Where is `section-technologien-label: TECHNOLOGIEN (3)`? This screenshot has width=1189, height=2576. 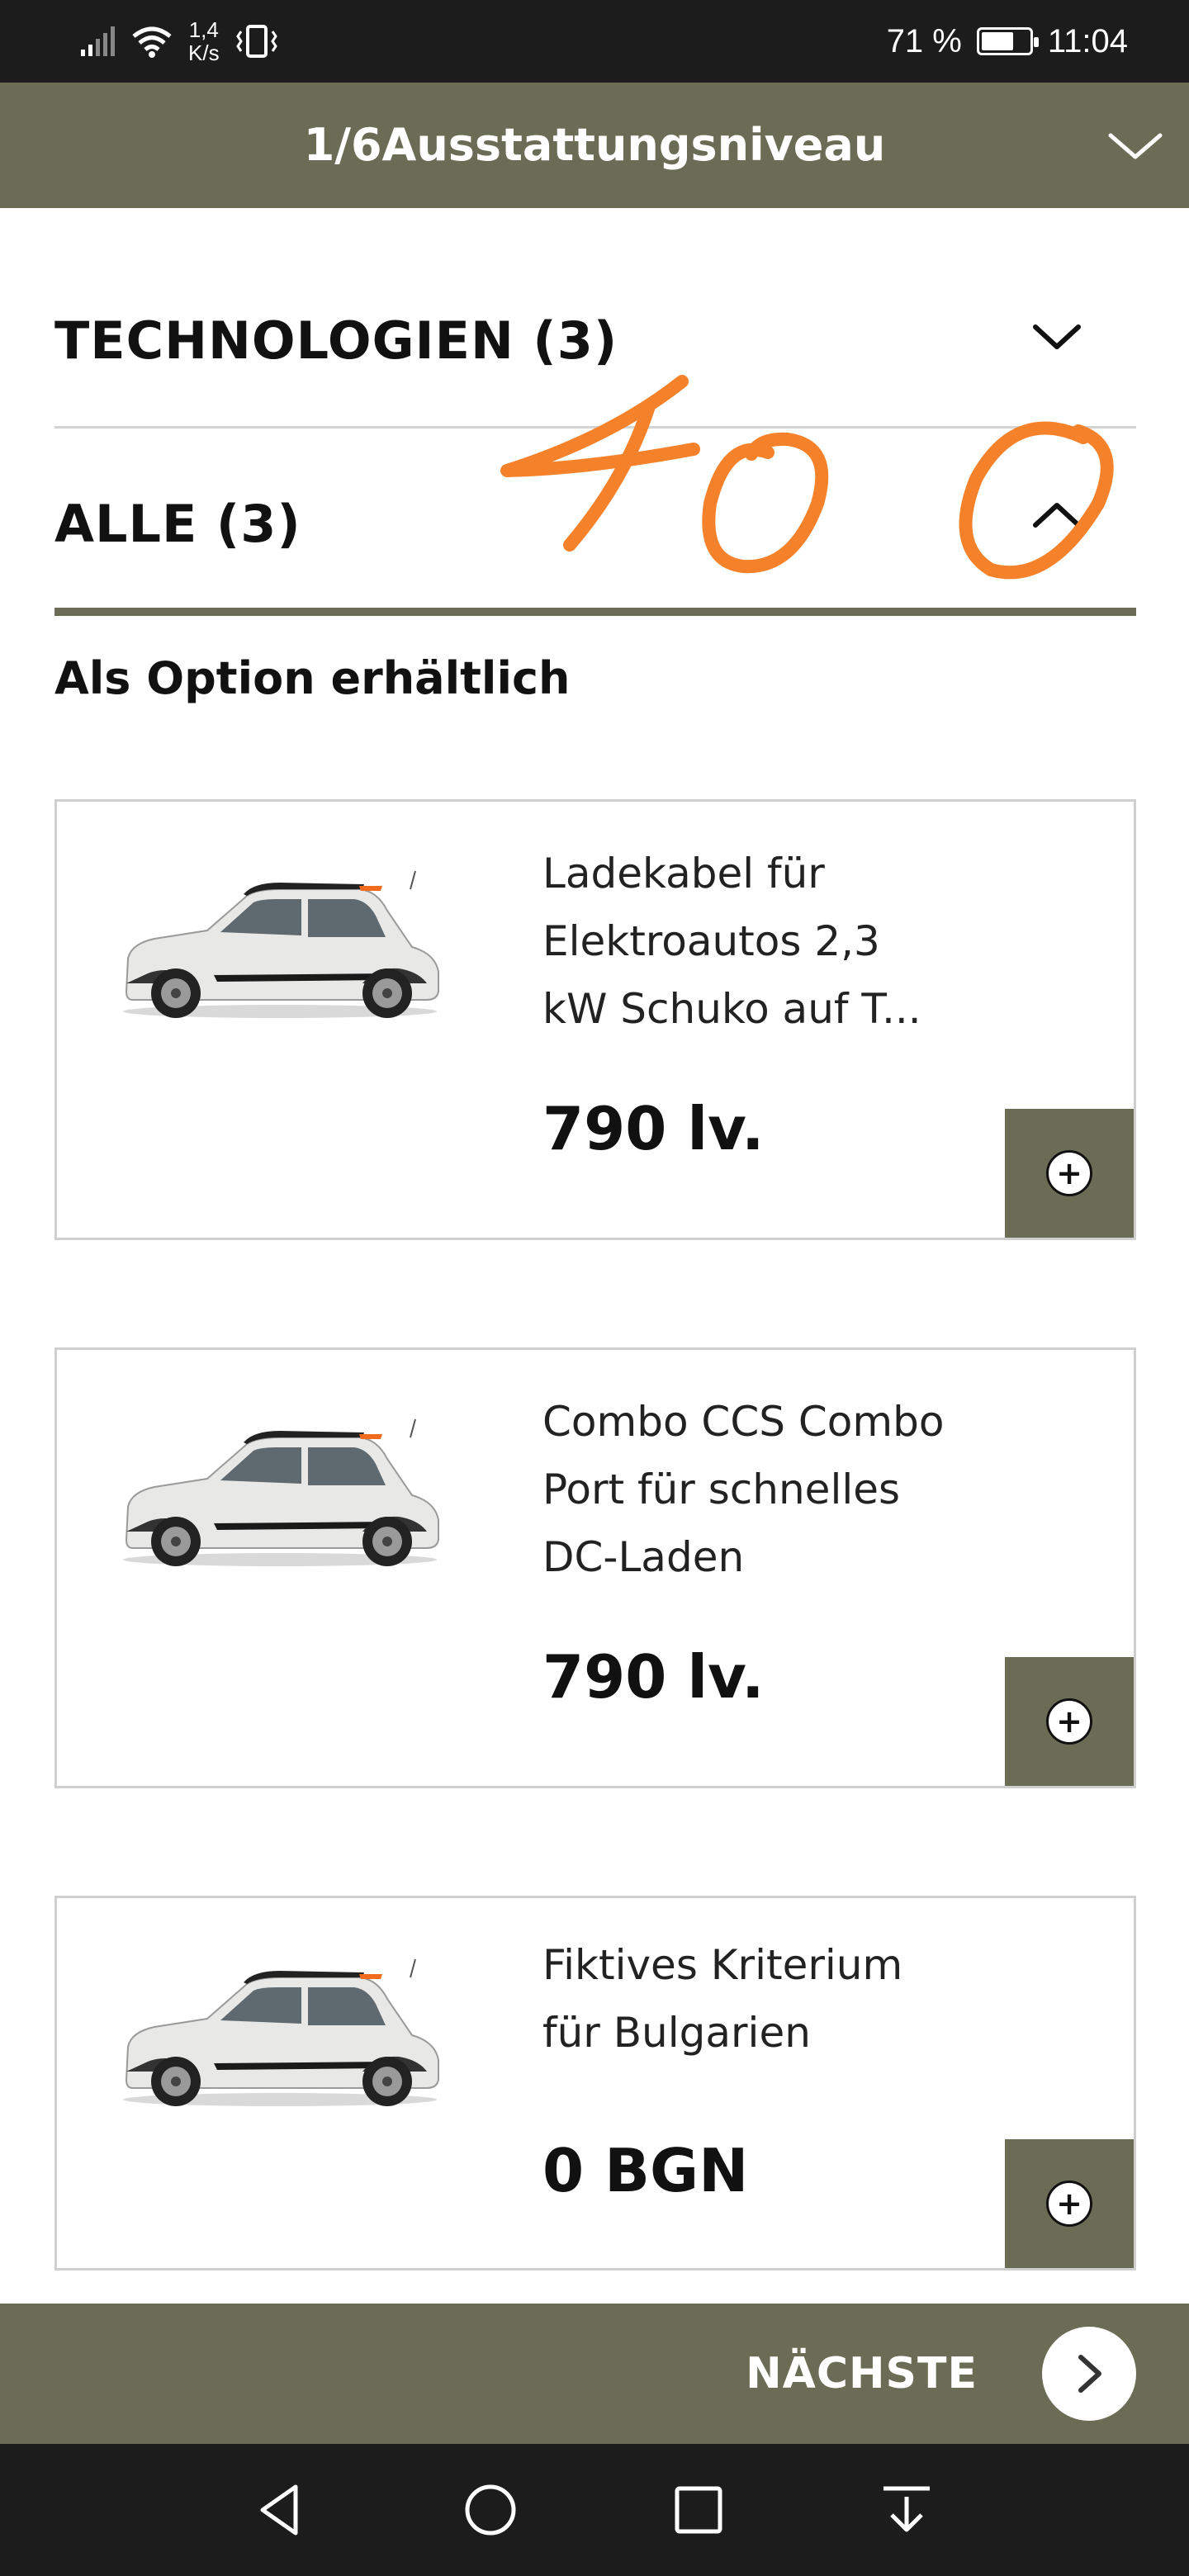 section-technologien-label: TECHNOLOGIEN (3) is located at coordinates (336, 340).